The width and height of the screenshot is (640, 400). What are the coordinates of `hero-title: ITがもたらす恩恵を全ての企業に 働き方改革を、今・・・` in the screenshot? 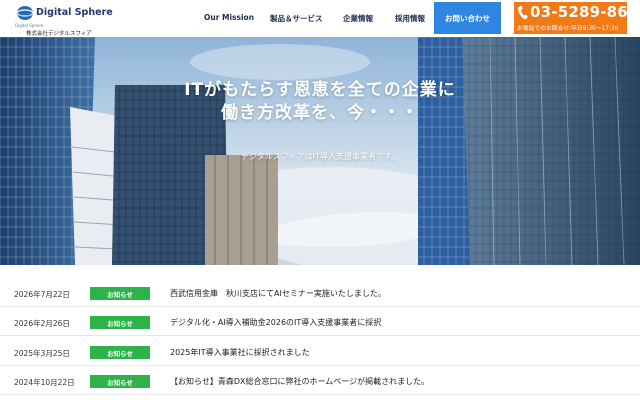 It's located at (320, 102).